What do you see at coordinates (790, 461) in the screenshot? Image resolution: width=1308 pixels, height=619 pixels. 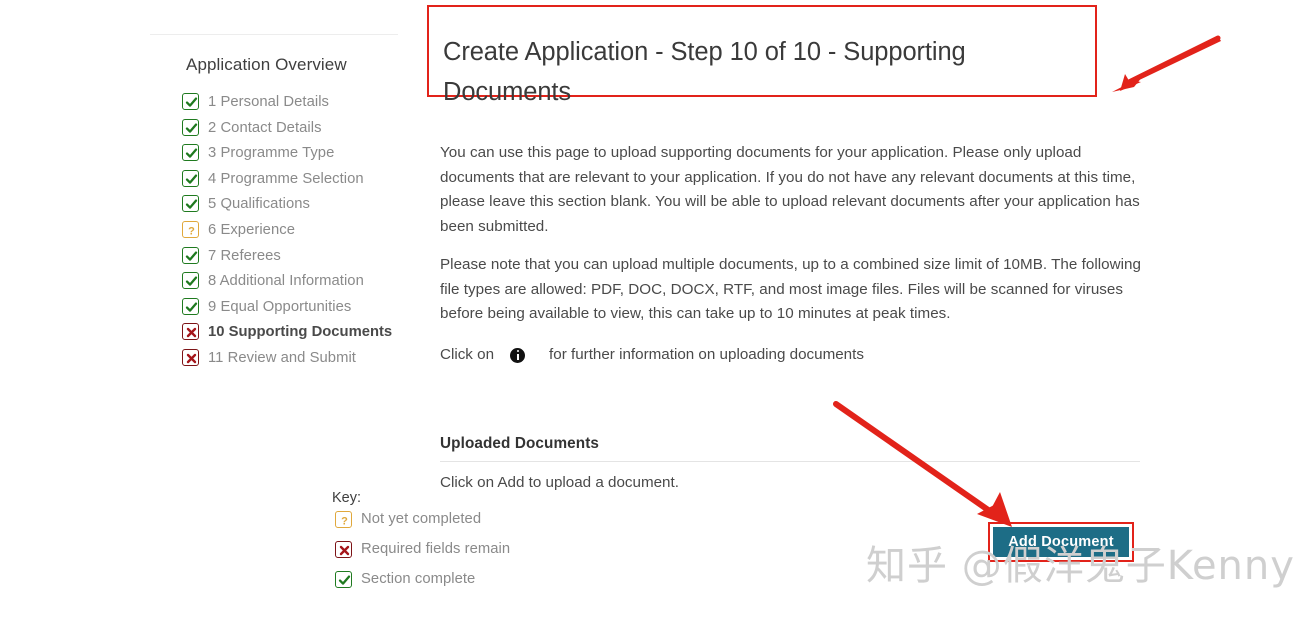 I see `uploaded-documents-divider` at bounding box center [790, 461].